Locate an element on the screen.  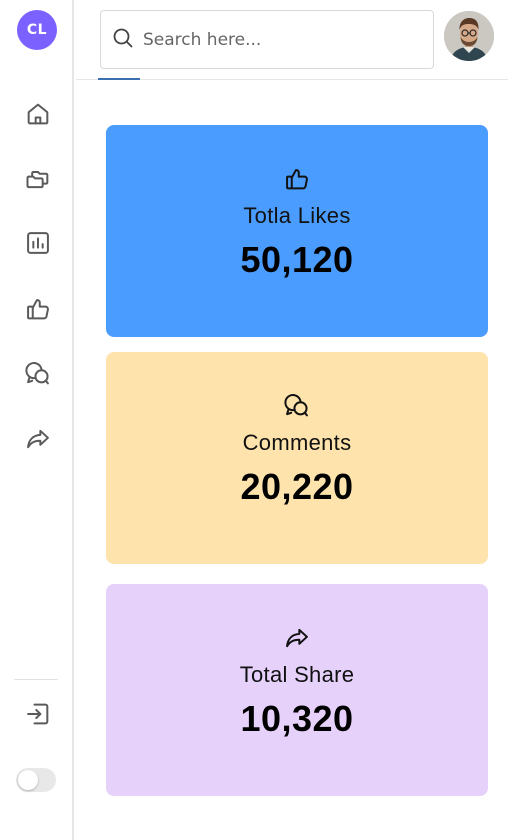
bar-chart-icon is located at coordinates (38, 245).